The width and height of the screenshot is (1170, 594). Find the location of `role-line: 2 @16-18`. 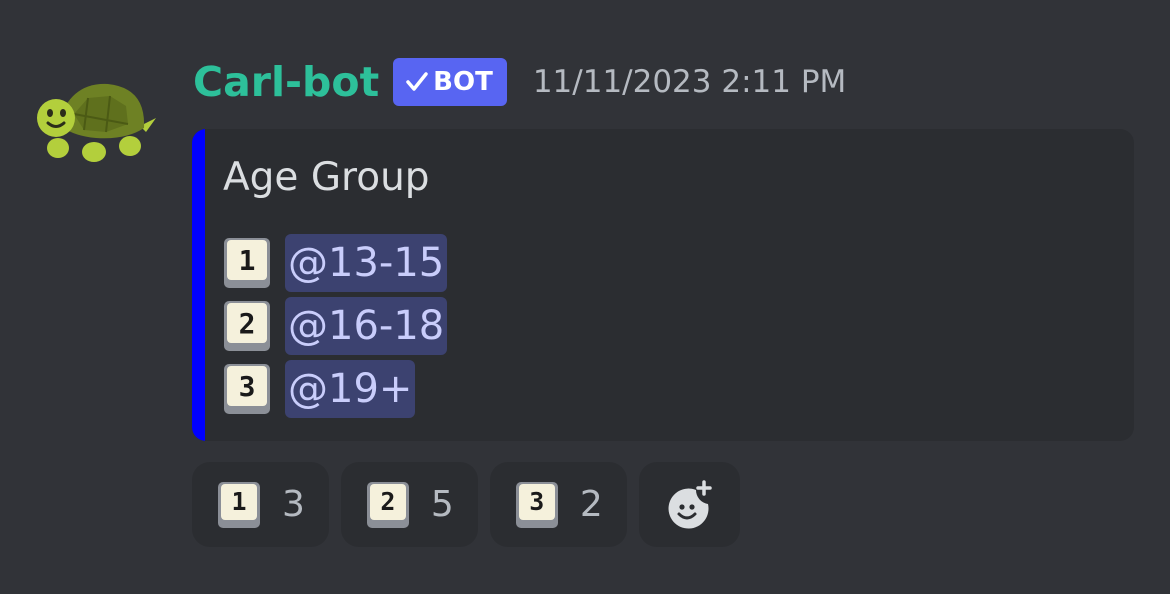

role-line: 2 @16-18 is located at coordinates (336, 326).